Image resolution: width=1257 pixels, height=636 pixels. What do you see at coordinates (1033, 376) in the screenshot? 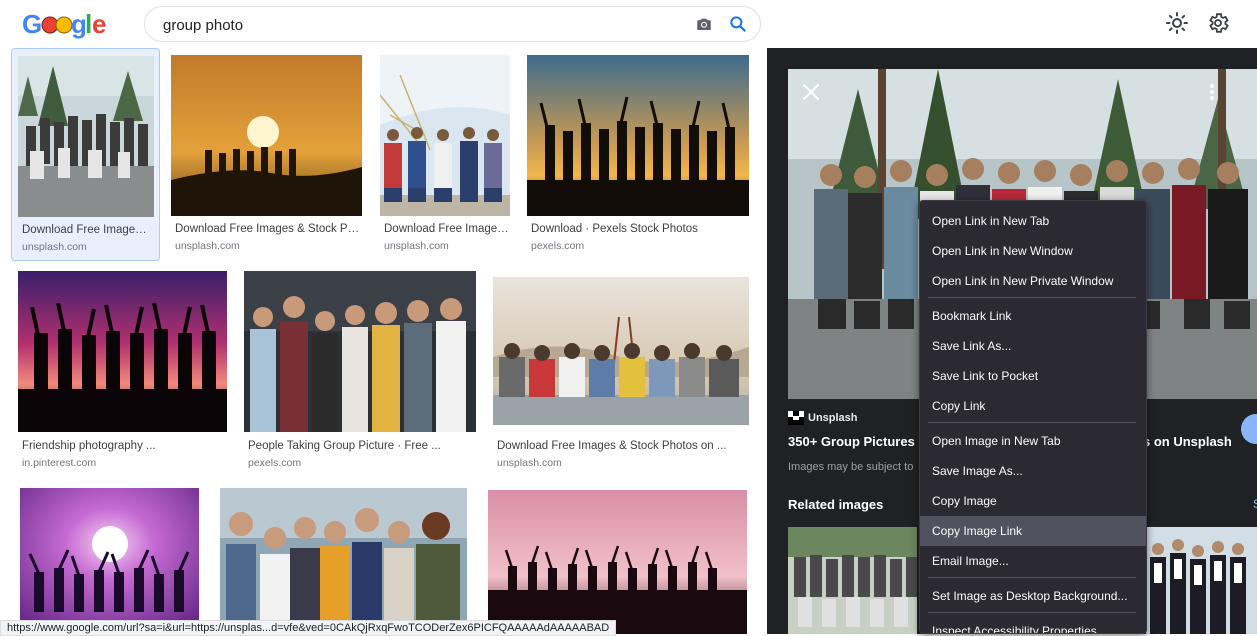
I see `menu-save-link-to-pocket: Save Link to Pocket` at bounding box center [1033, 376].